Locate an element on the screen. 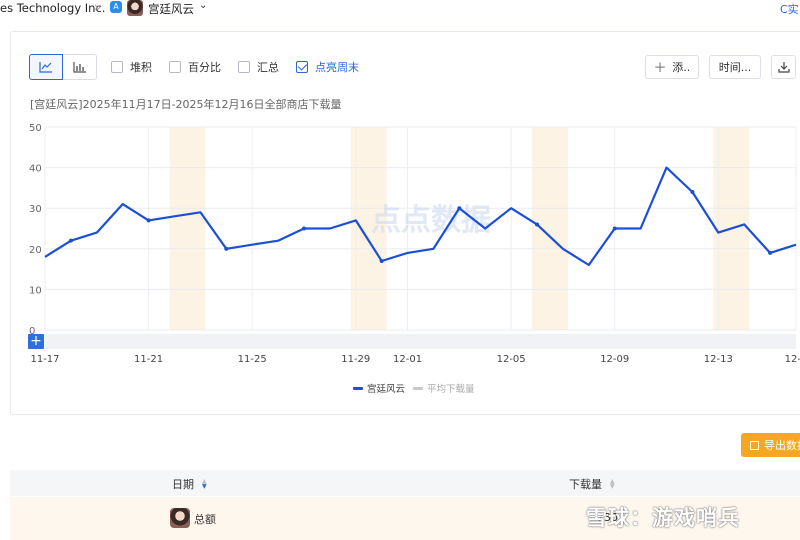 This screenshot has width=800, height=540. export-data-button: 导出数据 is located at coordinates (770, 445).